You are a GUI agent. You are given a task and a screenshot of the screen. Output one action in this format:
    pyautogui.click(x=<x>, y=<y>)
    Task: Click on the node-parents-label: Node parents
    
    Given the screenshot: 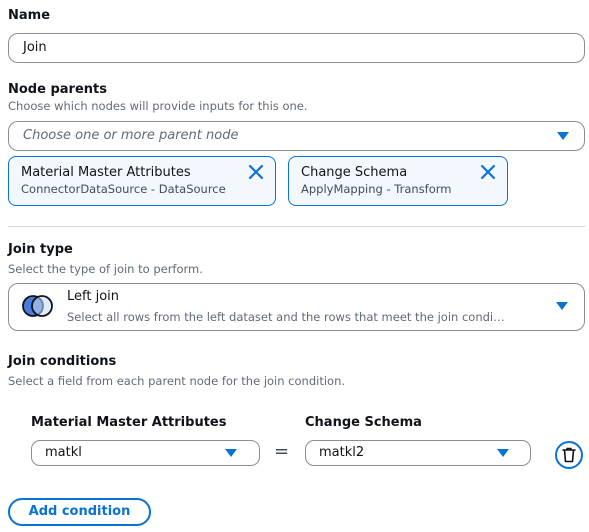 What is the action you would take?
    pyautogui.click(x=57, y=89)
    